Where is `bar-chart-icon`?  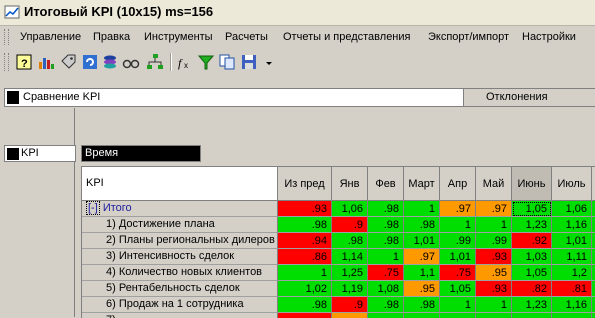 bar-chart-icon is located at coordinates (46, 62).